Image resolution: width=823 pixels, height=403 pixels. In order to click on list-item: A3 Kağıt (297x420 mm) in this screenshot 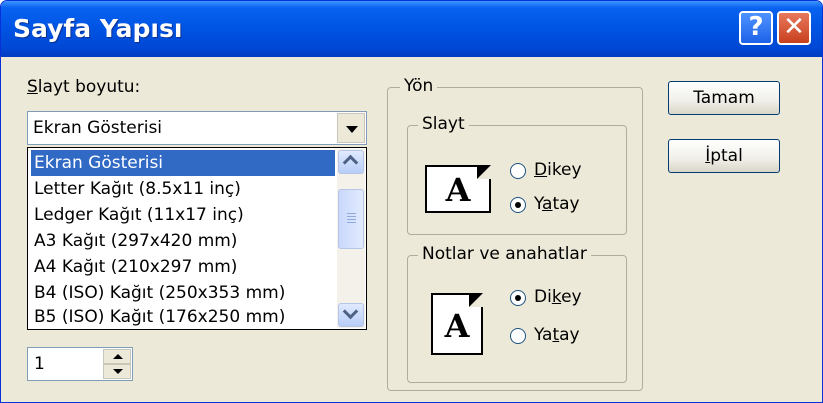, I will do `click(183, 241)`.